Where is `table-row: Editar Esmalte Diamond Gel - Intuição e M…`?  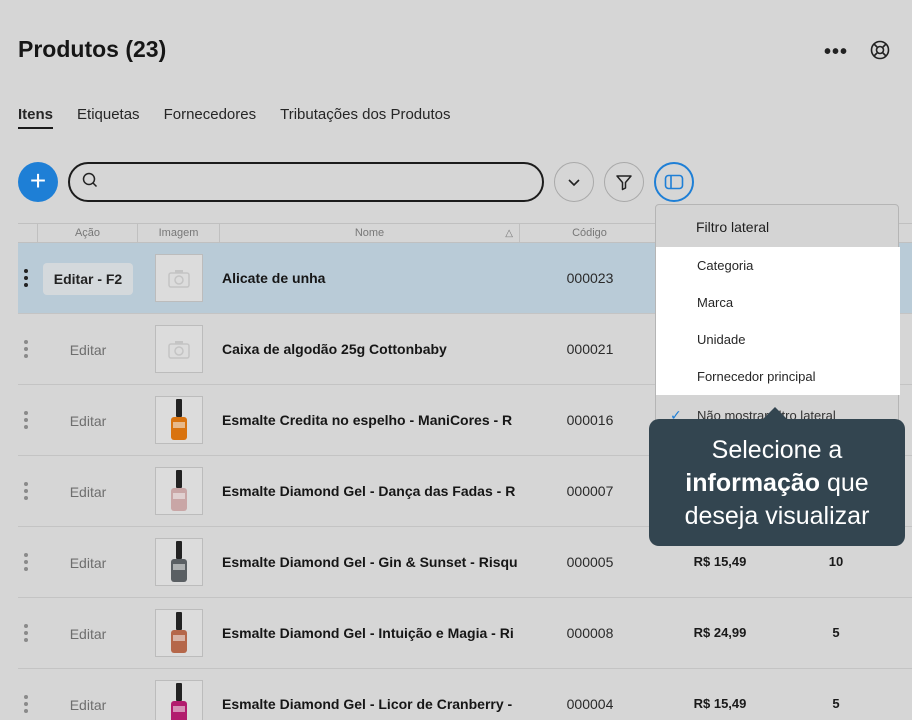
table-row: Editar Esmalte Diamond Gel - Intuição e M… is located at coordinates (465, 633).